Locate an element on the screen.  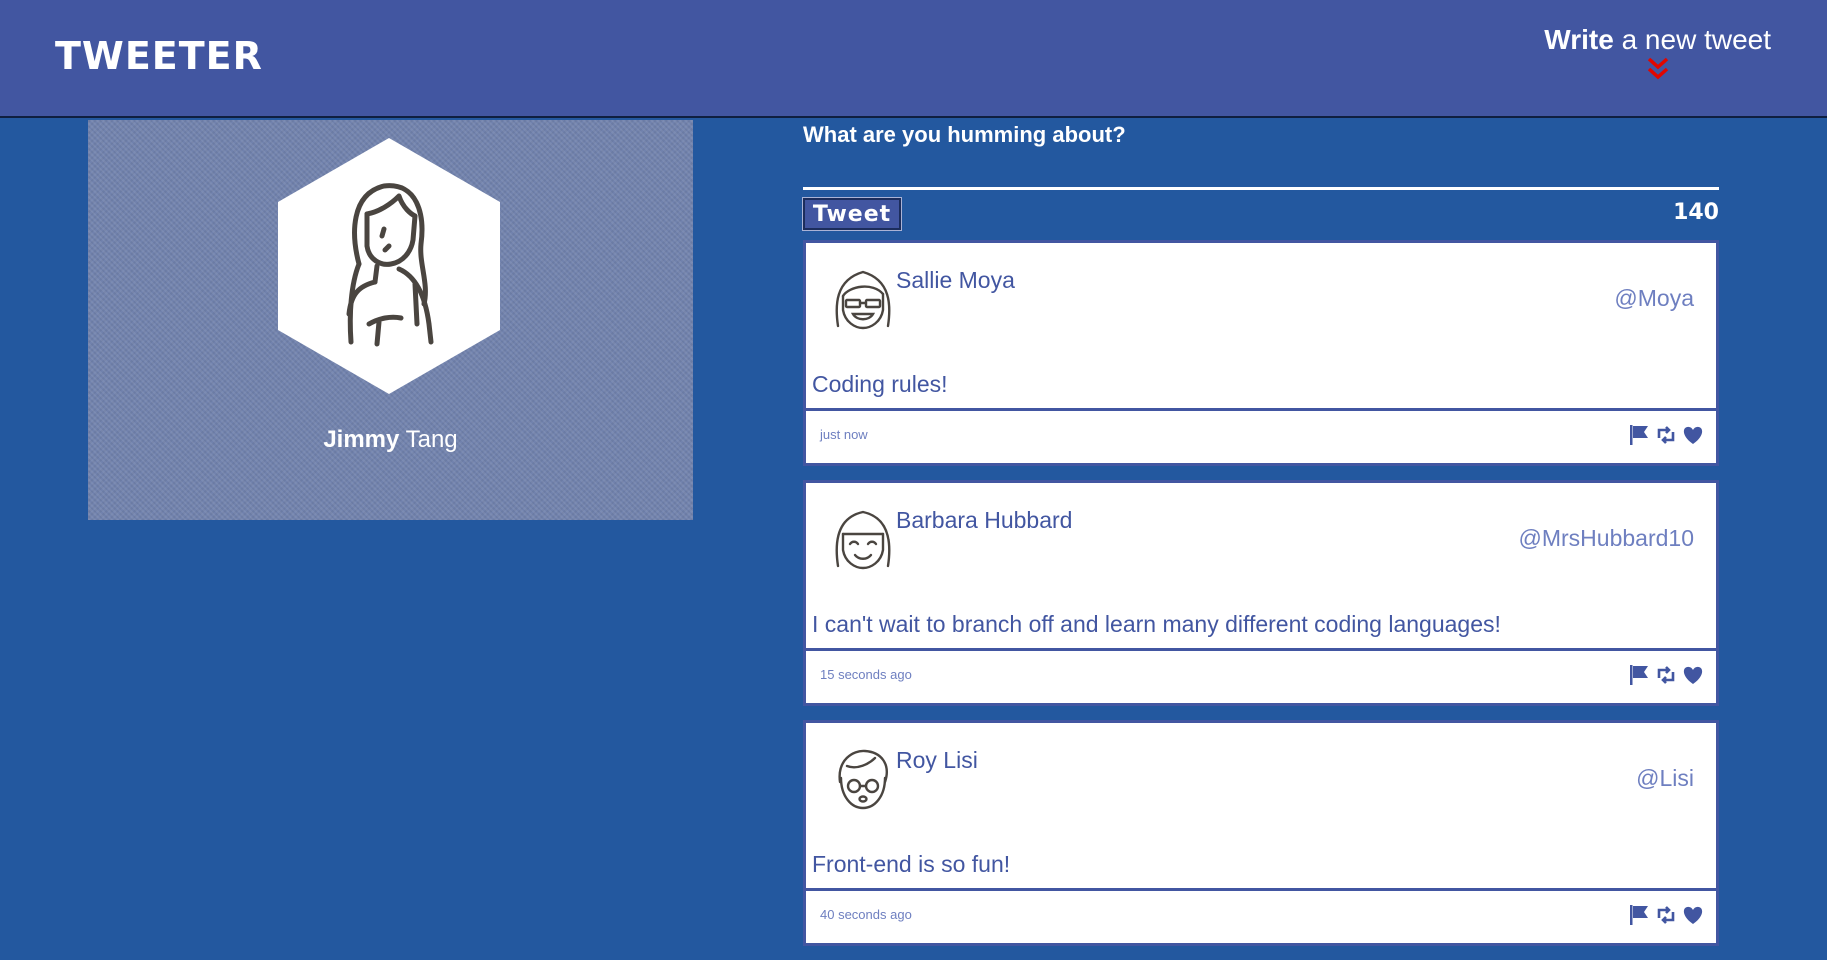
tweet-header: Barbara Hubbard @MrsHubbard10 is located at coordinates (1261, 536).